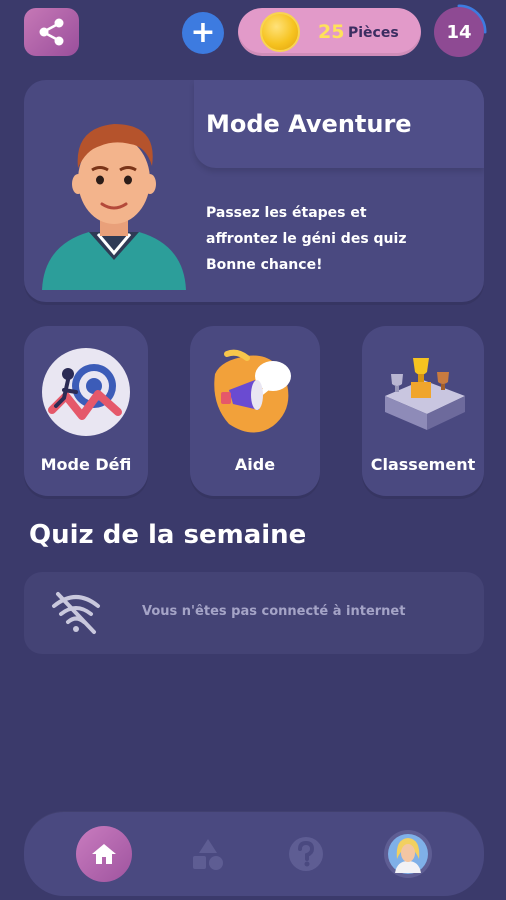 The image size is (506, 900). I want to click on challenge-mode-tile: Mode Défi, so click(86, 411).